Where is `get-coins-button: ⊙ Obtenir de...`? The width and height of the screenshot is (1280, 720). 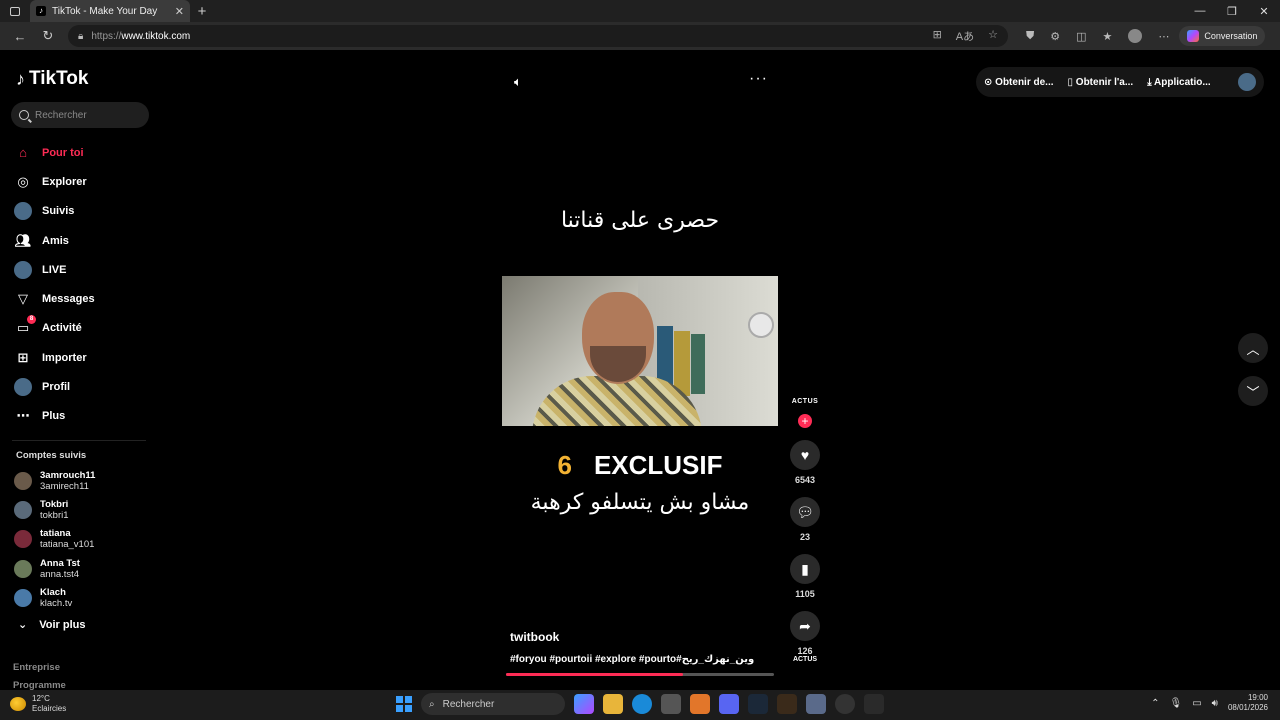 get-coins-button: ⊙ Obtenir de... is located at coordinates (1019, 82).